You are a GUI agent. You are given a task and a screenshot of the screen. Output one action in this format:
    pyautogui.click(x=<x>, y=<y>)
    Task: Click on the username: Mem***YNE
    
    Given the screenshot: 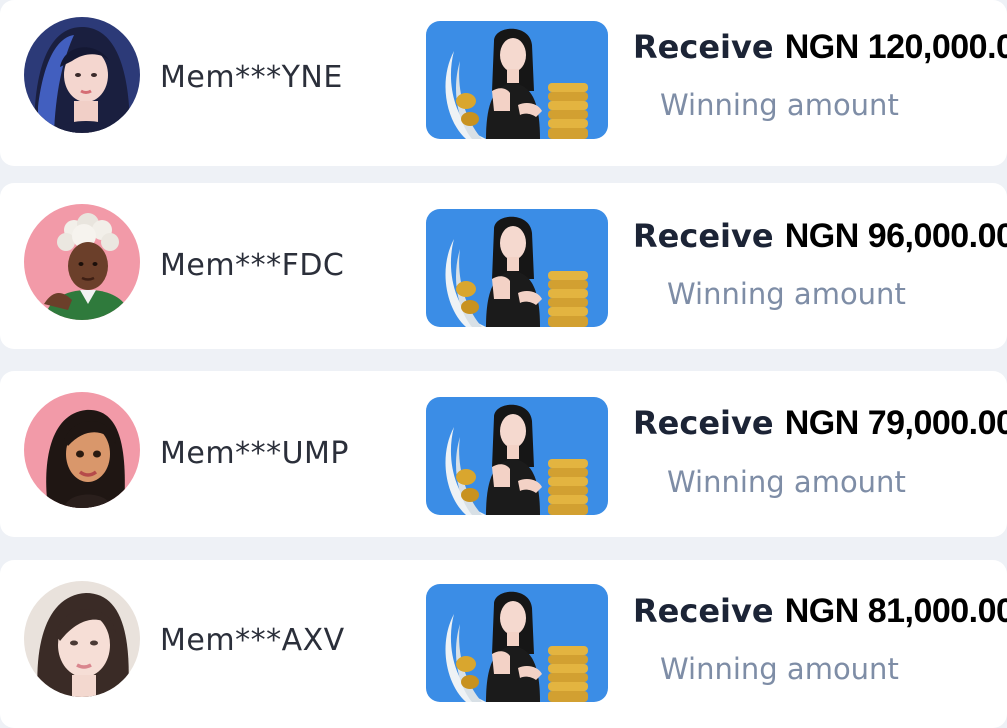 What is the action you would take?
    pyautogui.click(x=251, y=77)
    